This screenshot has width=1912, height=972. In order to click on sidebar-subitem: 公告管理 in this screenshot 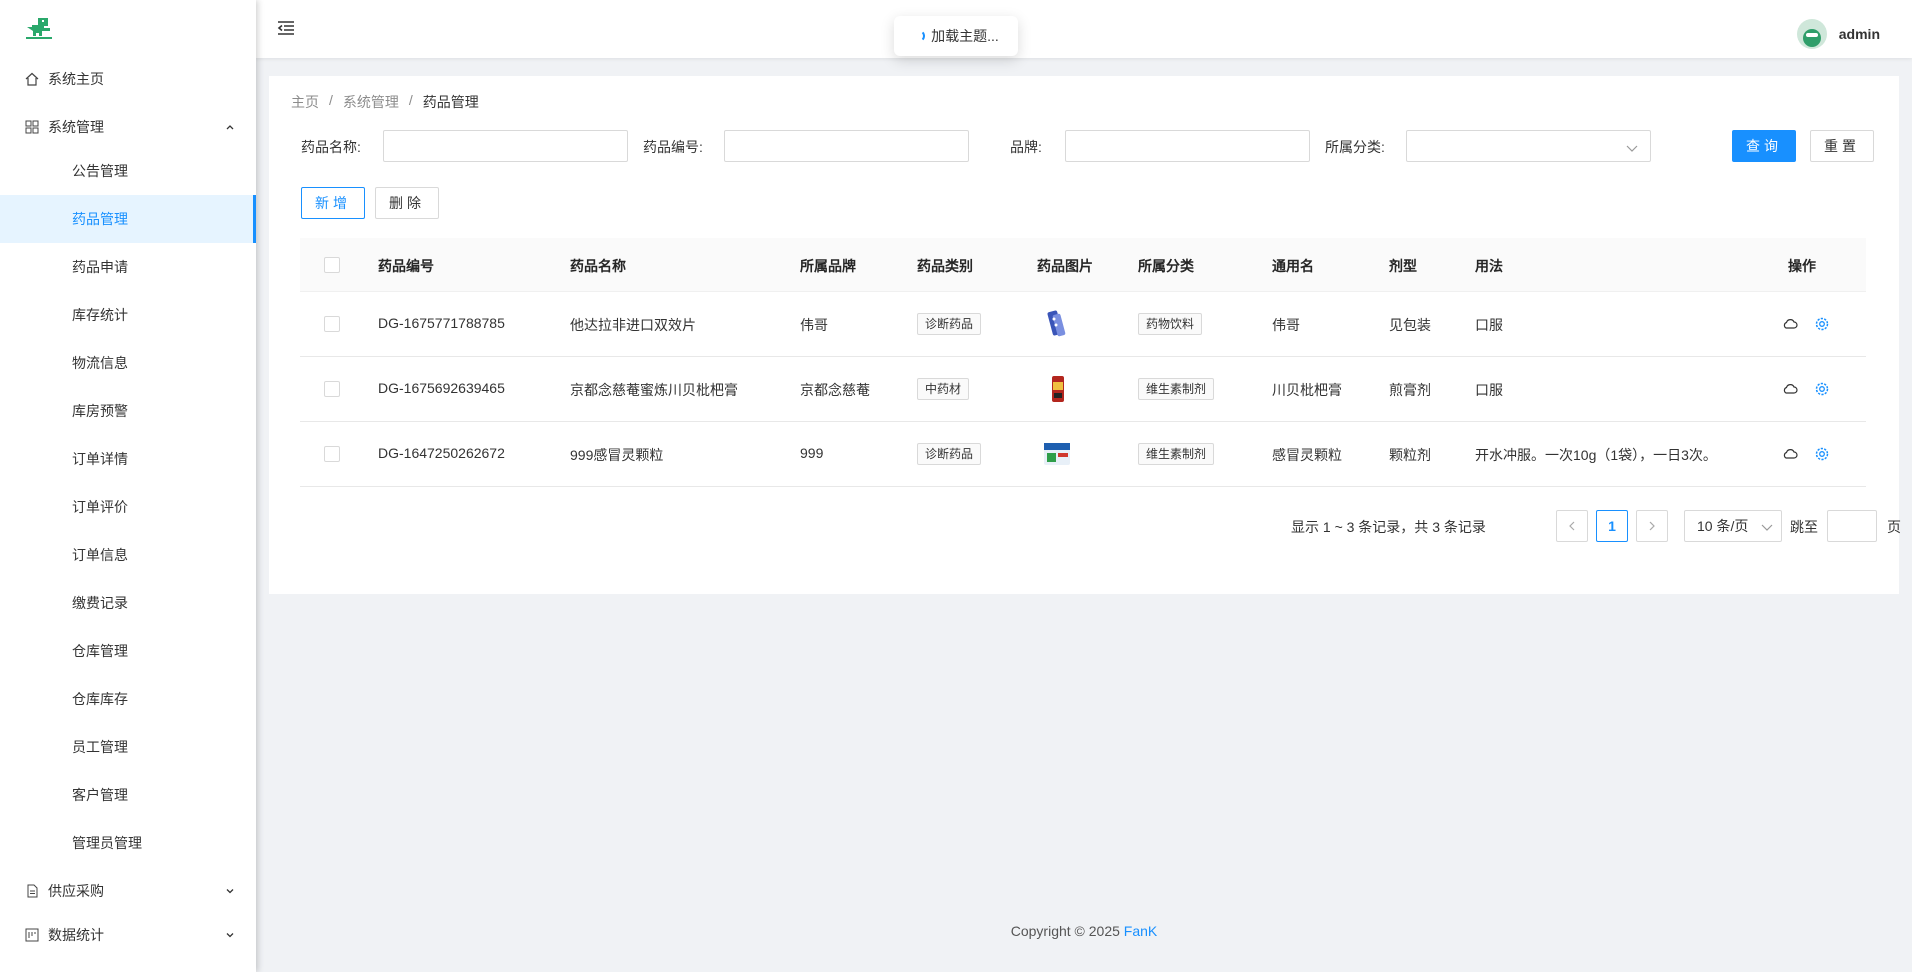, I will do `click(128, 171)`.